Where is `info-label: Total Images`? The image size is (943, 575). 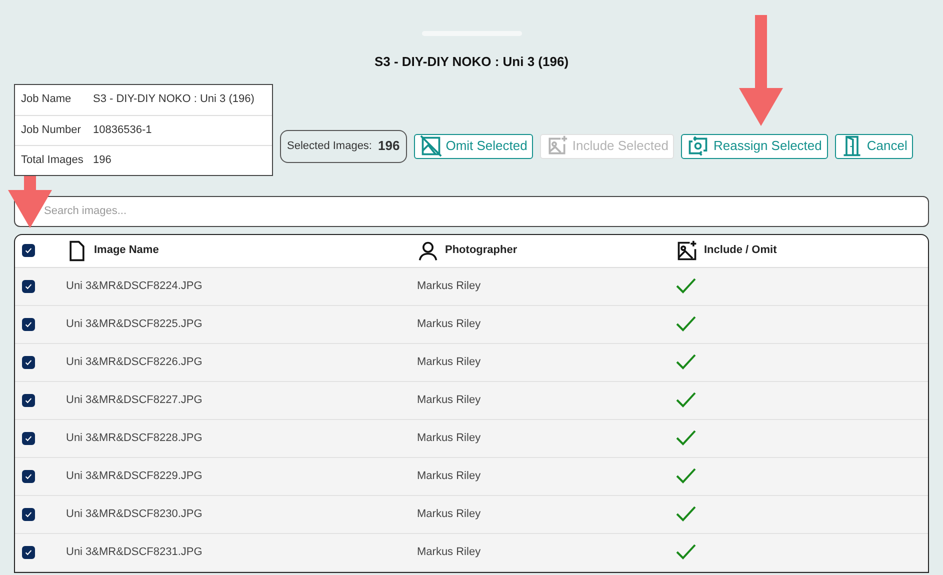
info-label: Total Images is located at coordinates (52, 160).